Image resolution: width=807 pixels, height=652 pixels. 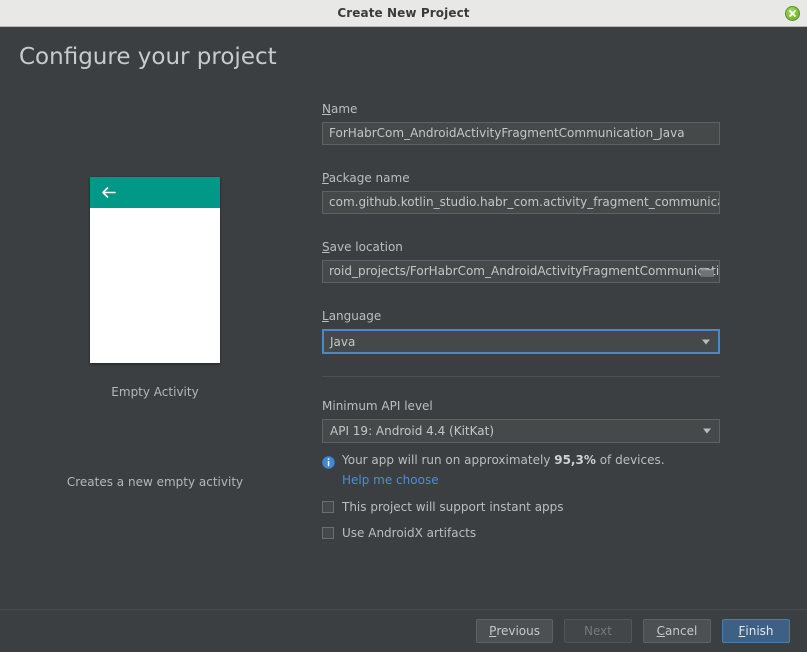 I want to click on package-name-label: Package name, so click(x=521, y=178).